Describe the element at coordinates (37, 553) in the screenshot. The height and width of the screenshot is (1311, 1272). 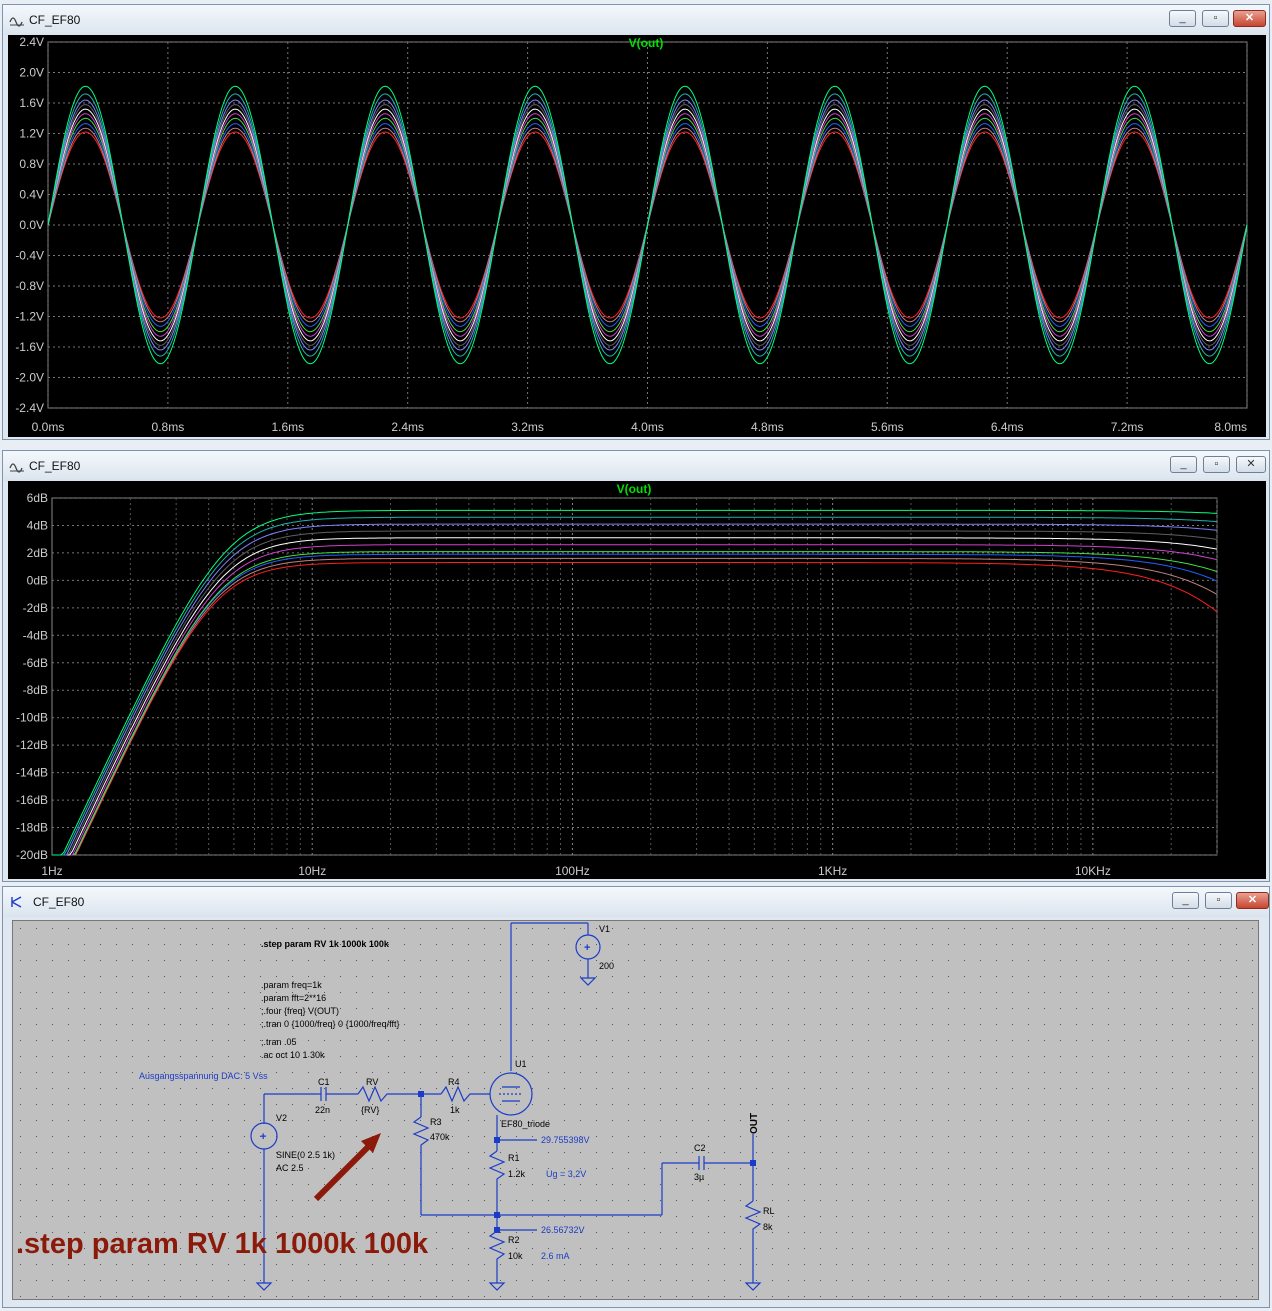
I see `y-tick-label: 2dB` at that location.